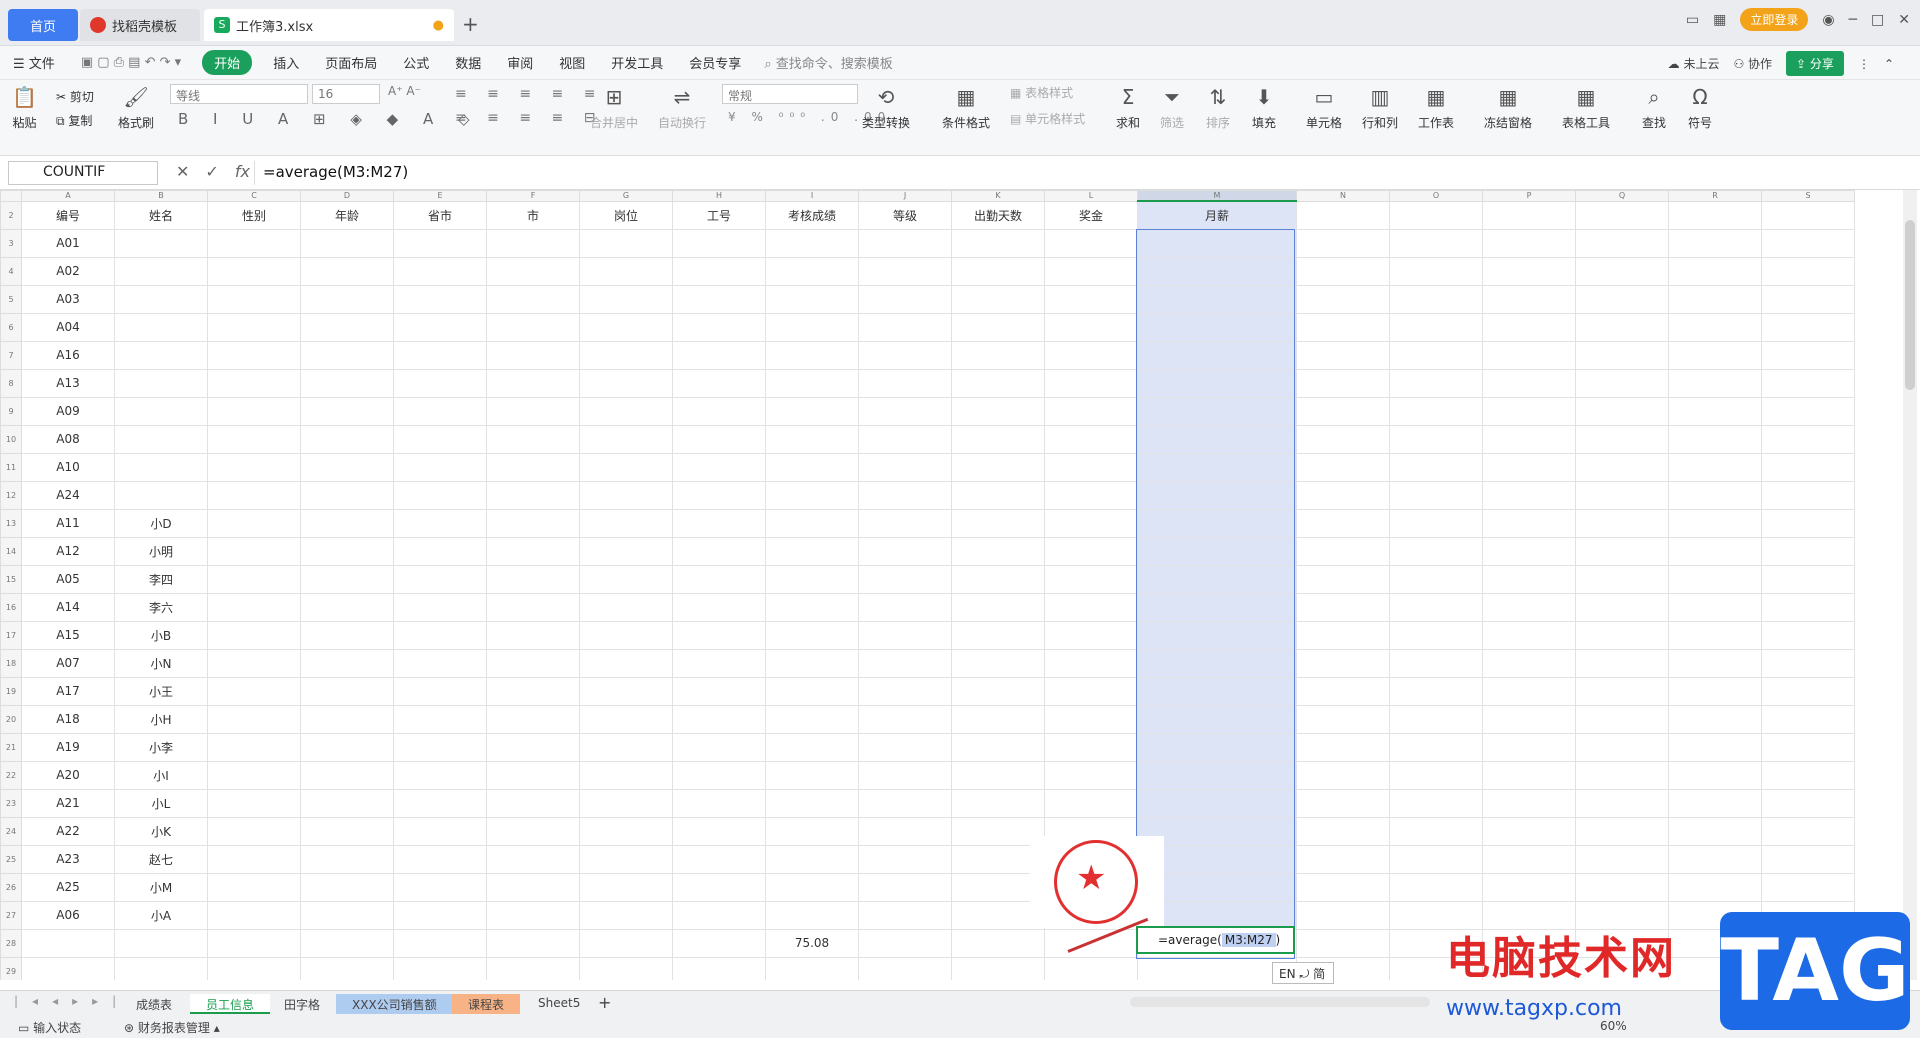 This screenshot has width=1920, height=1038. What do you see at coordinates (68, 551) in the screenshot?
I see `cell-A14: A12` at bounding box center [68, 551].